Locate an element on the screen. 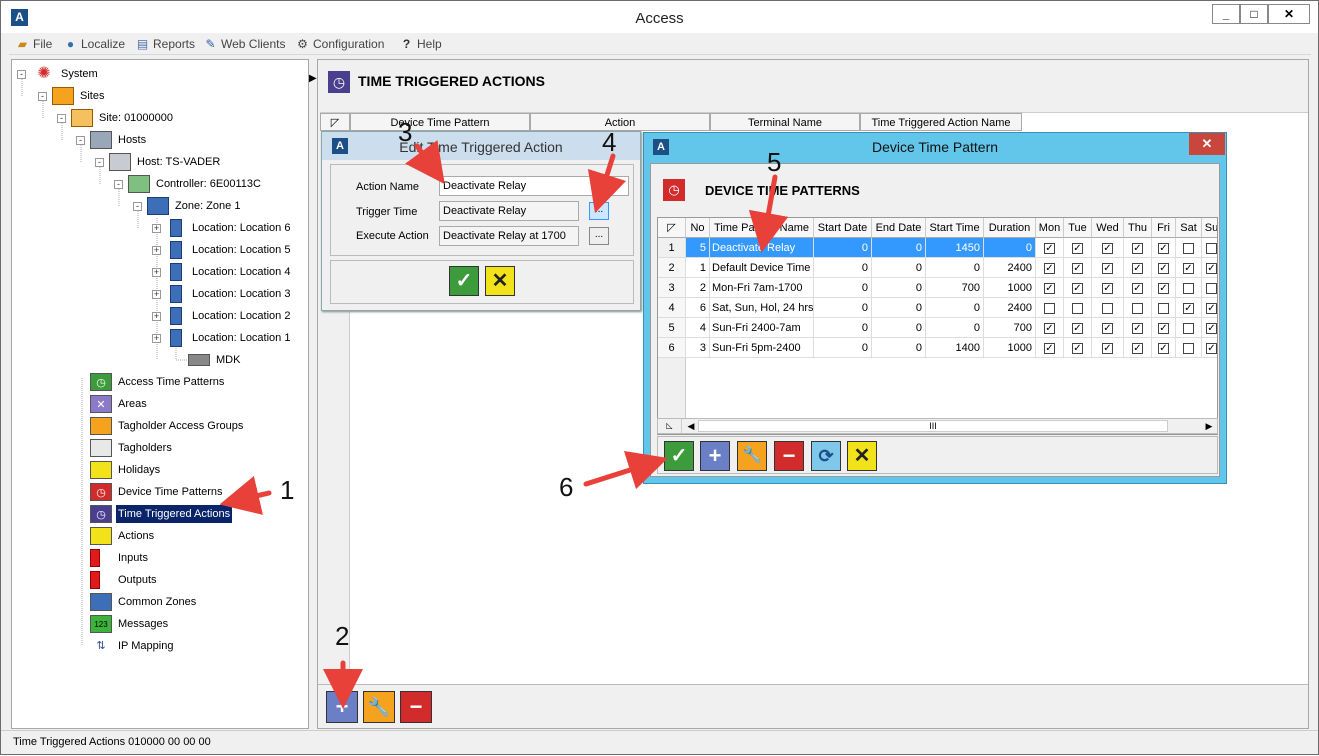  annotation-5: 5 is located at coordinates (774, 162).